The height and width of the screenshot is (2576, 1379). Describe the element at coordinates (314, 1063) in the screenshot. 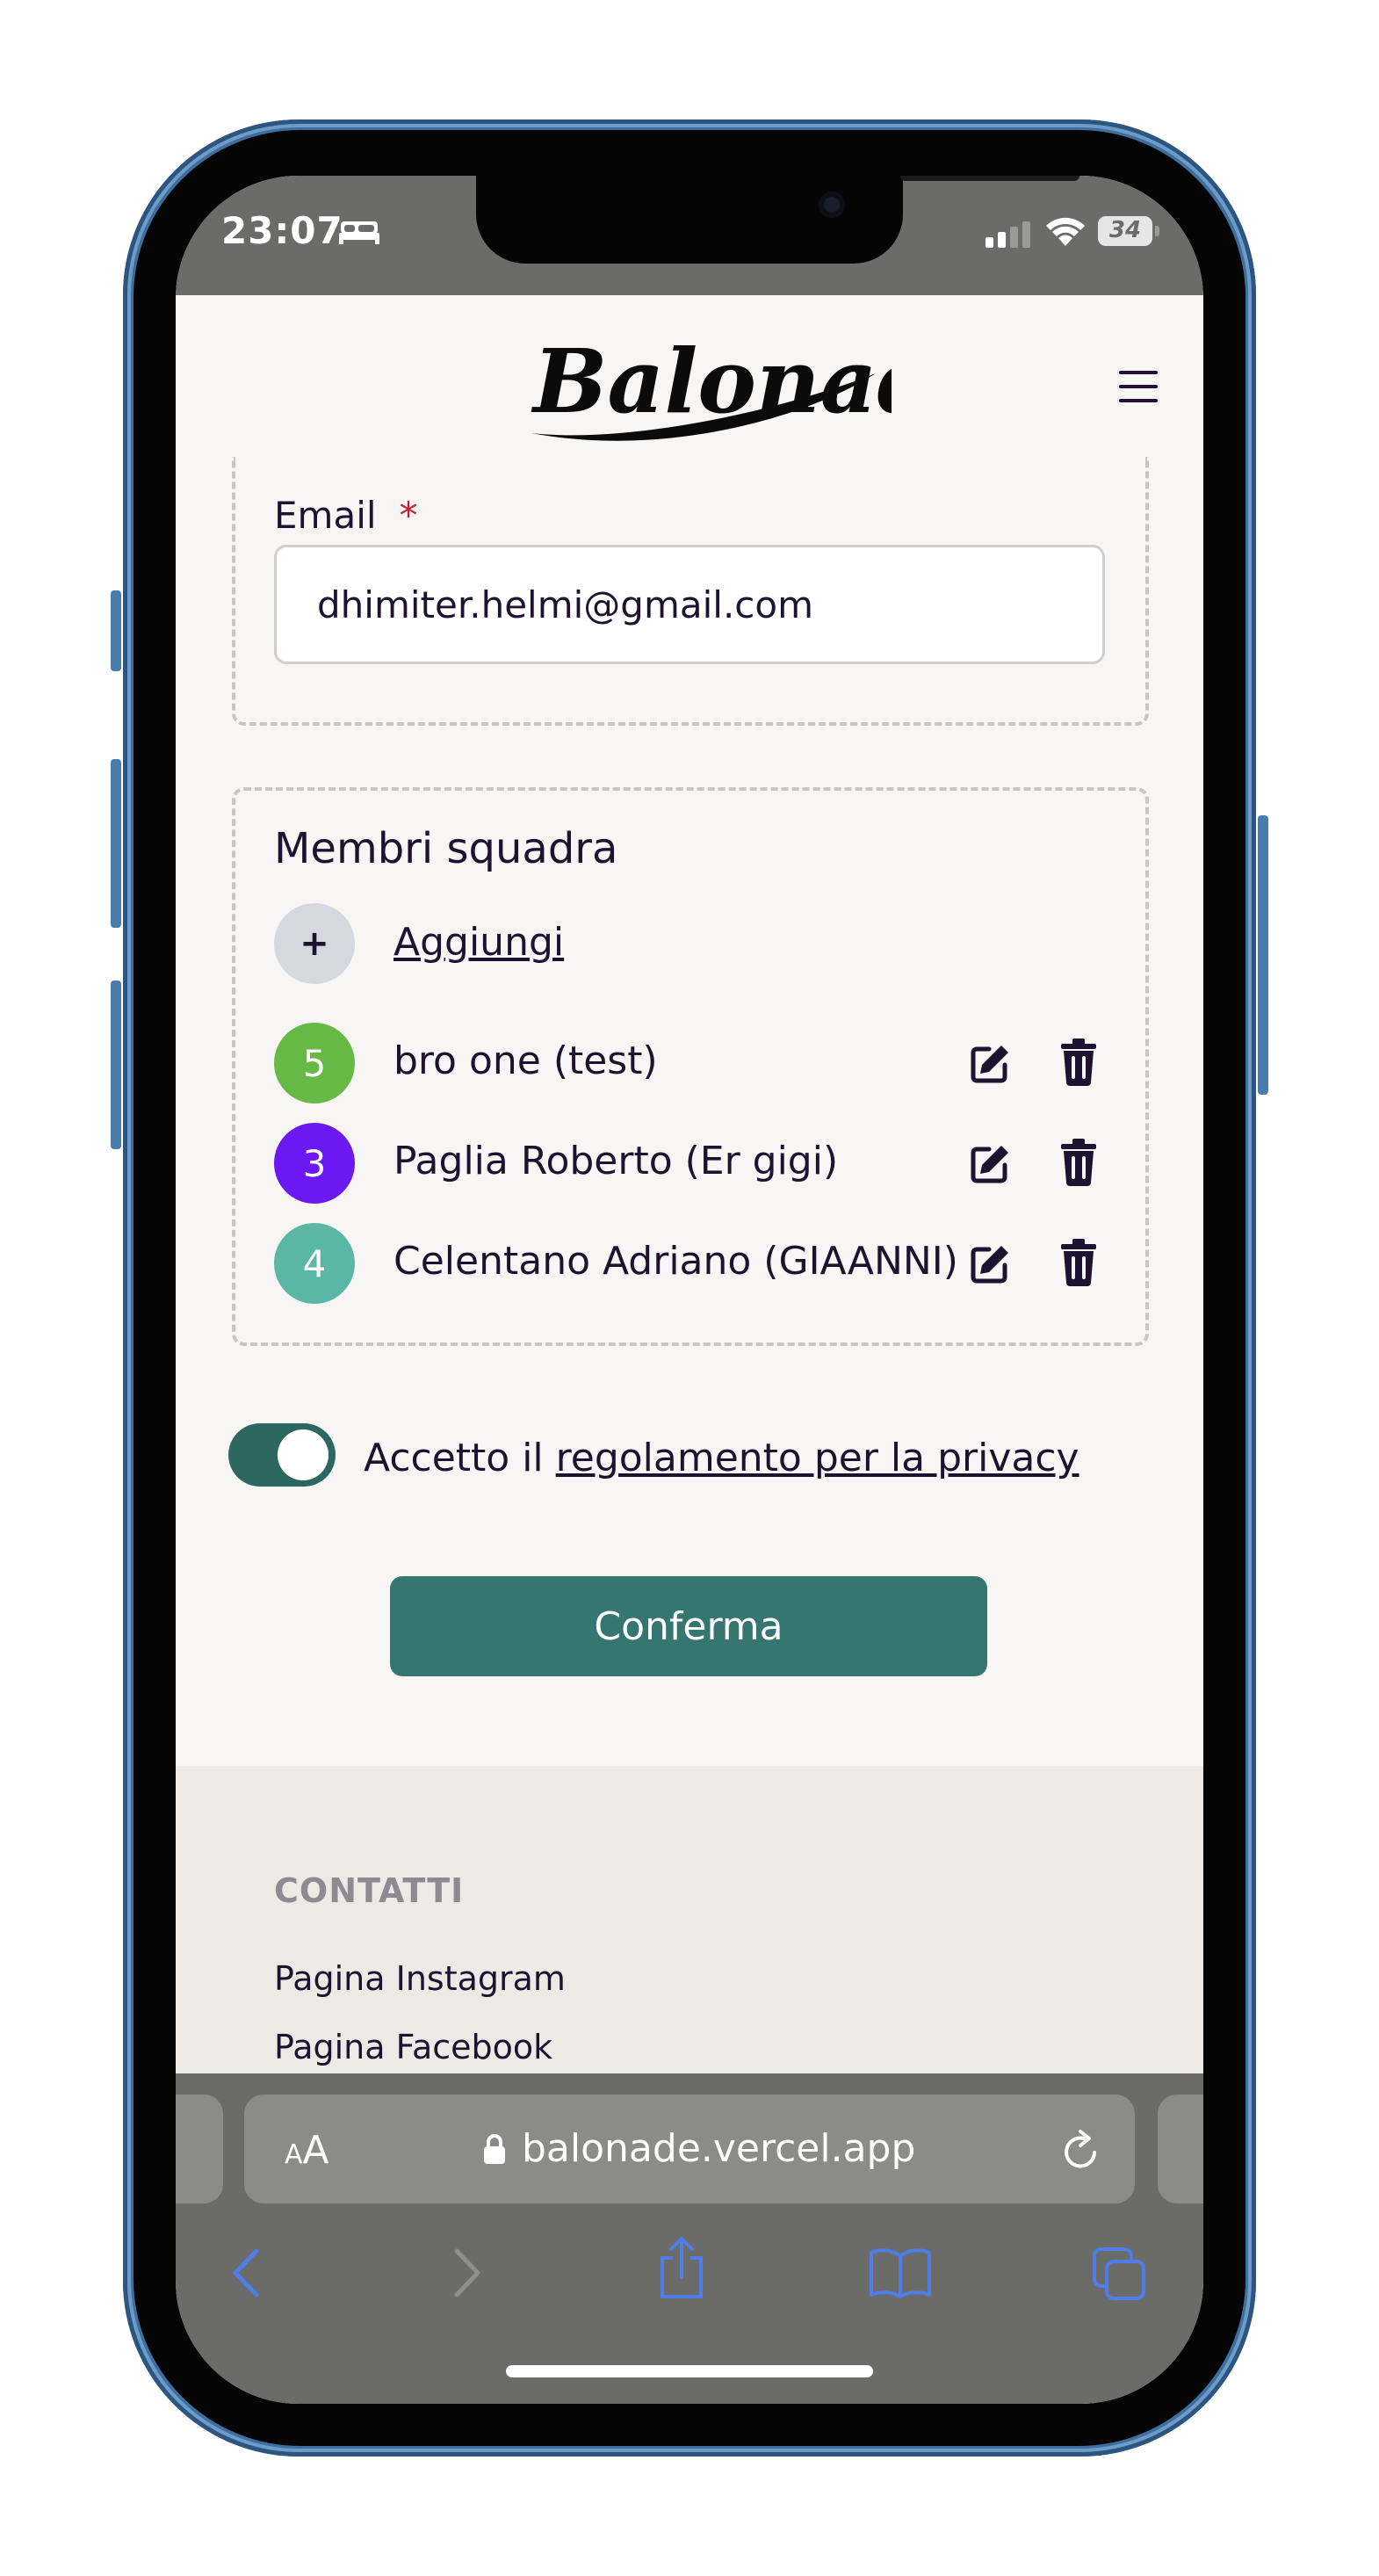

I see `member-number-badge: 5` at that location.